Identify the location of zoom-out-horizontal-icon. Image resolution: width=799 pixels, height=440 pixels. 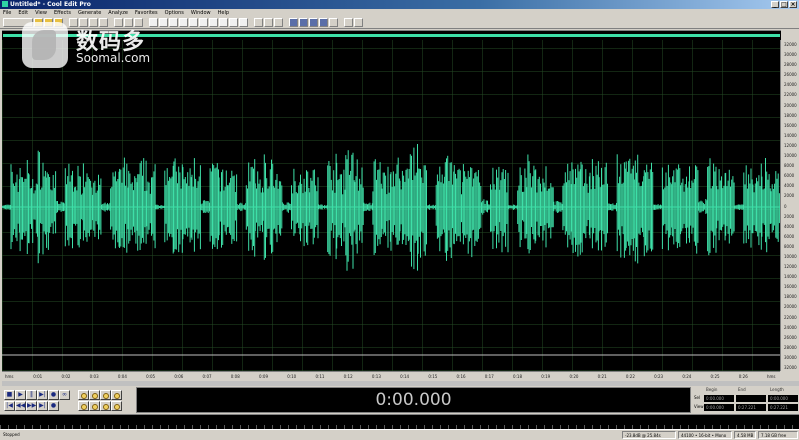
(94, 395).